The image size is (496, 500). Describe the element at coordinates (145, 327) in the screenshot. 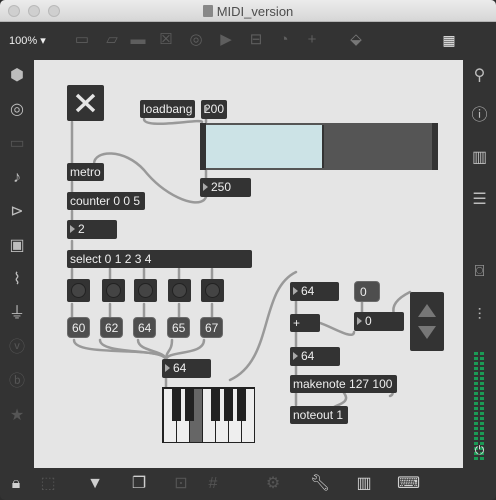

I see `message-64: 64` at that location.